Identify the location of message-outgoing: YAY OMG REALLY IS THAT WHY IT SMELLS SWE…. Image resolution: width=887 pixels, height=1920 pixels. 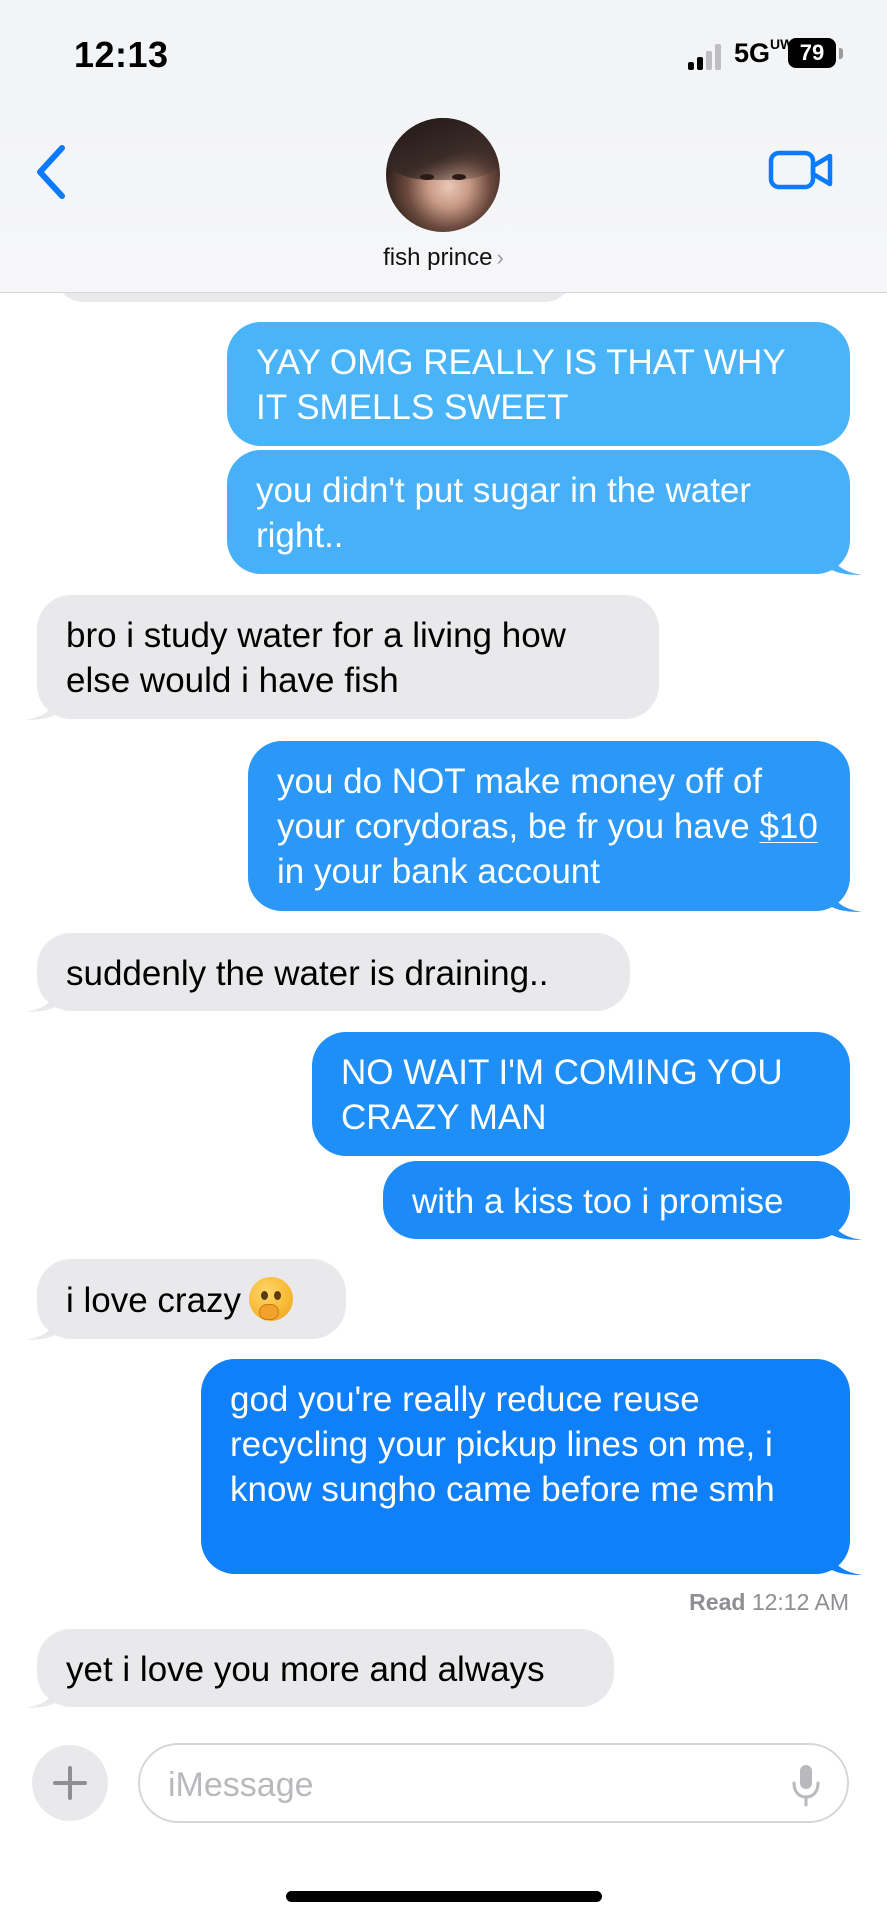
(538, 384).